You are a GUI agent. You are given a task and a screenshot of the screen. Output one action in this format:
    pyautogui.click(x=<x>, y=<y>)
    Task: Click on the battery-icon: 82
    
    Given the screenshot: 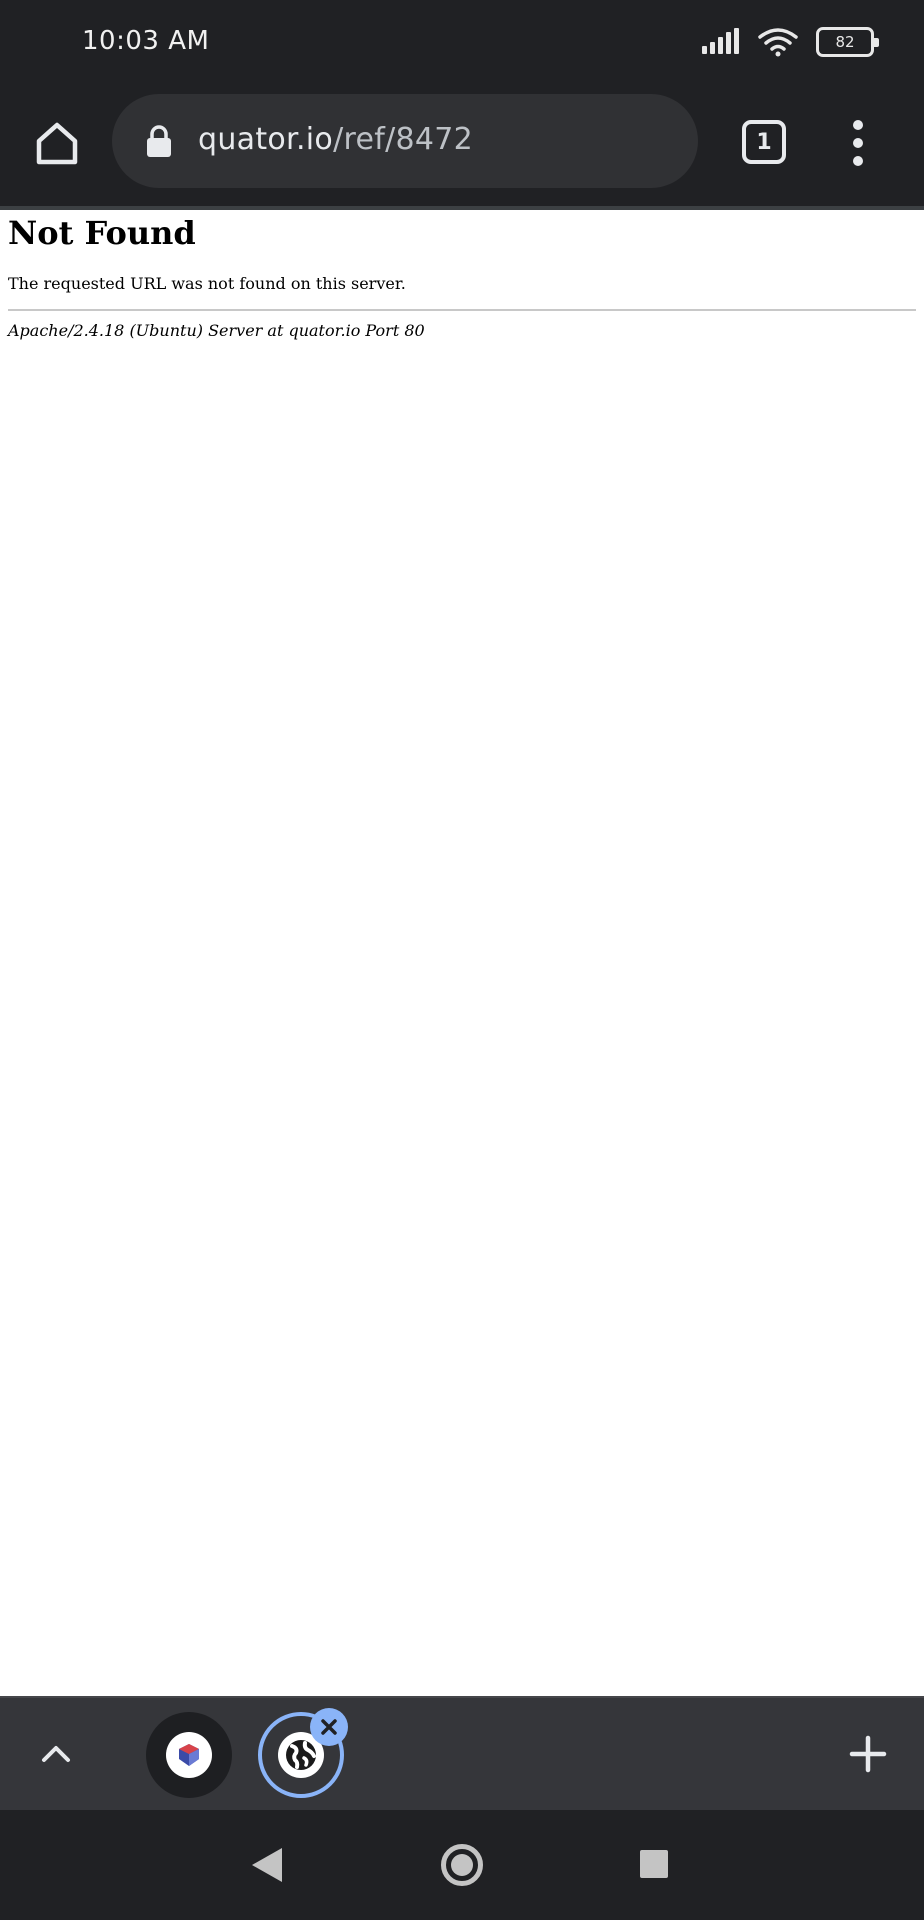 What is the action you would take?
    pyautogui.click(x=847, y=42)
    